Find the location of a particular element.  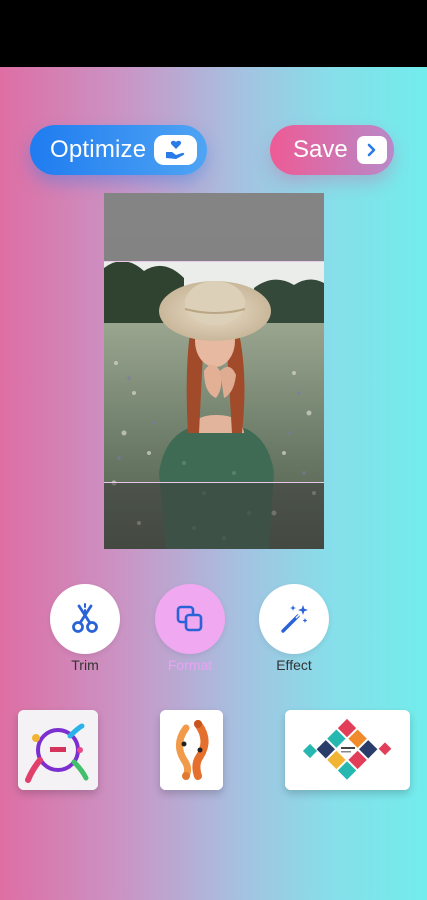

template-thumbnail-koi is located at coordinates (191, 750).